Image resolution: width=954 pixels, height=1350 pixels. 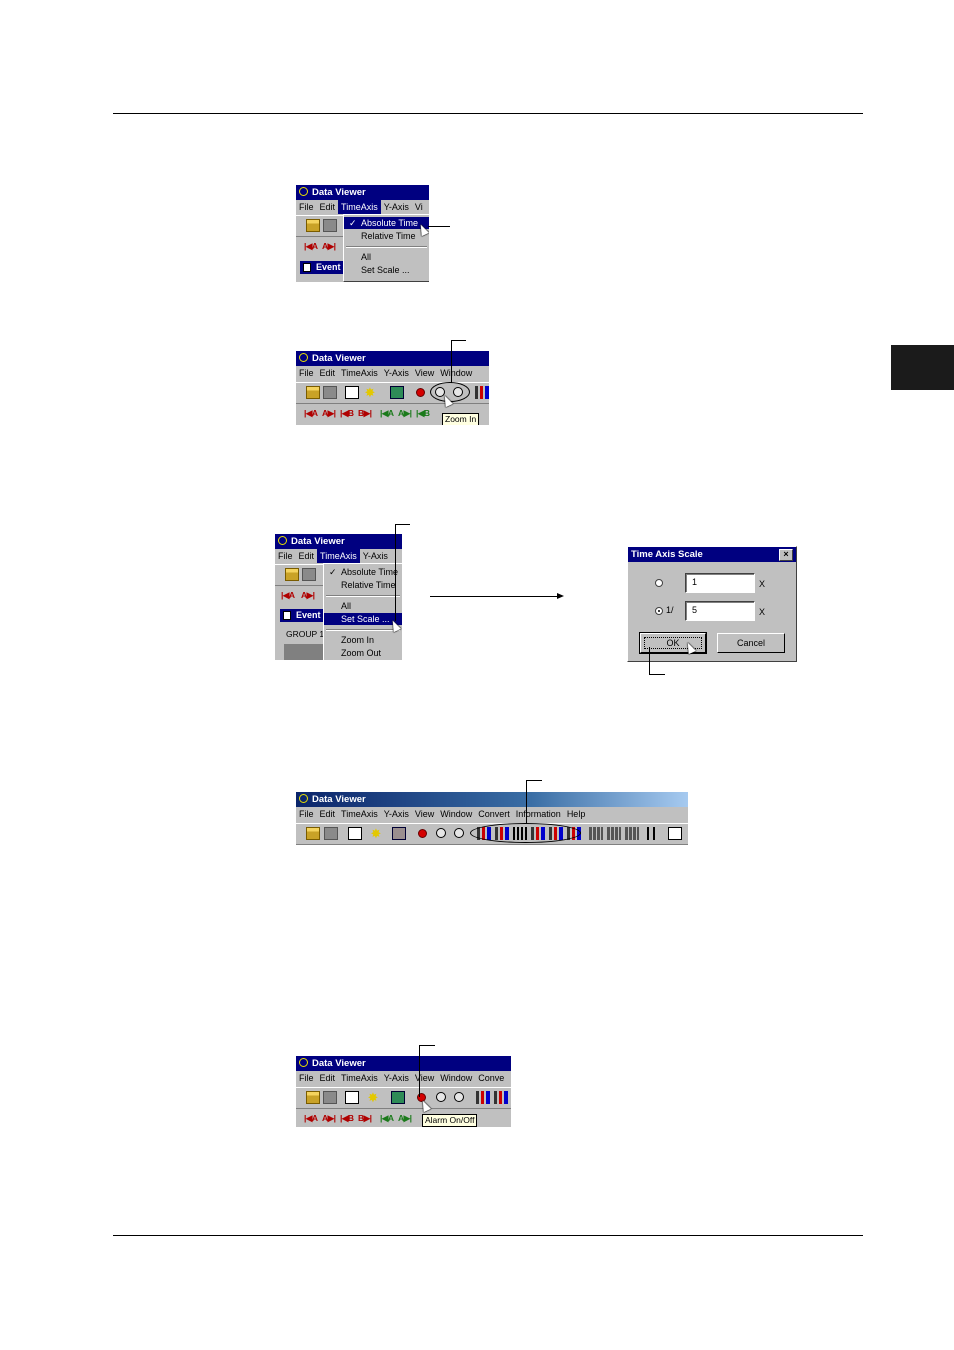 What do you see at coordinates (632, 833) in the screenshot?
I see `layout-3-icon` at bounding box center [632, 833].